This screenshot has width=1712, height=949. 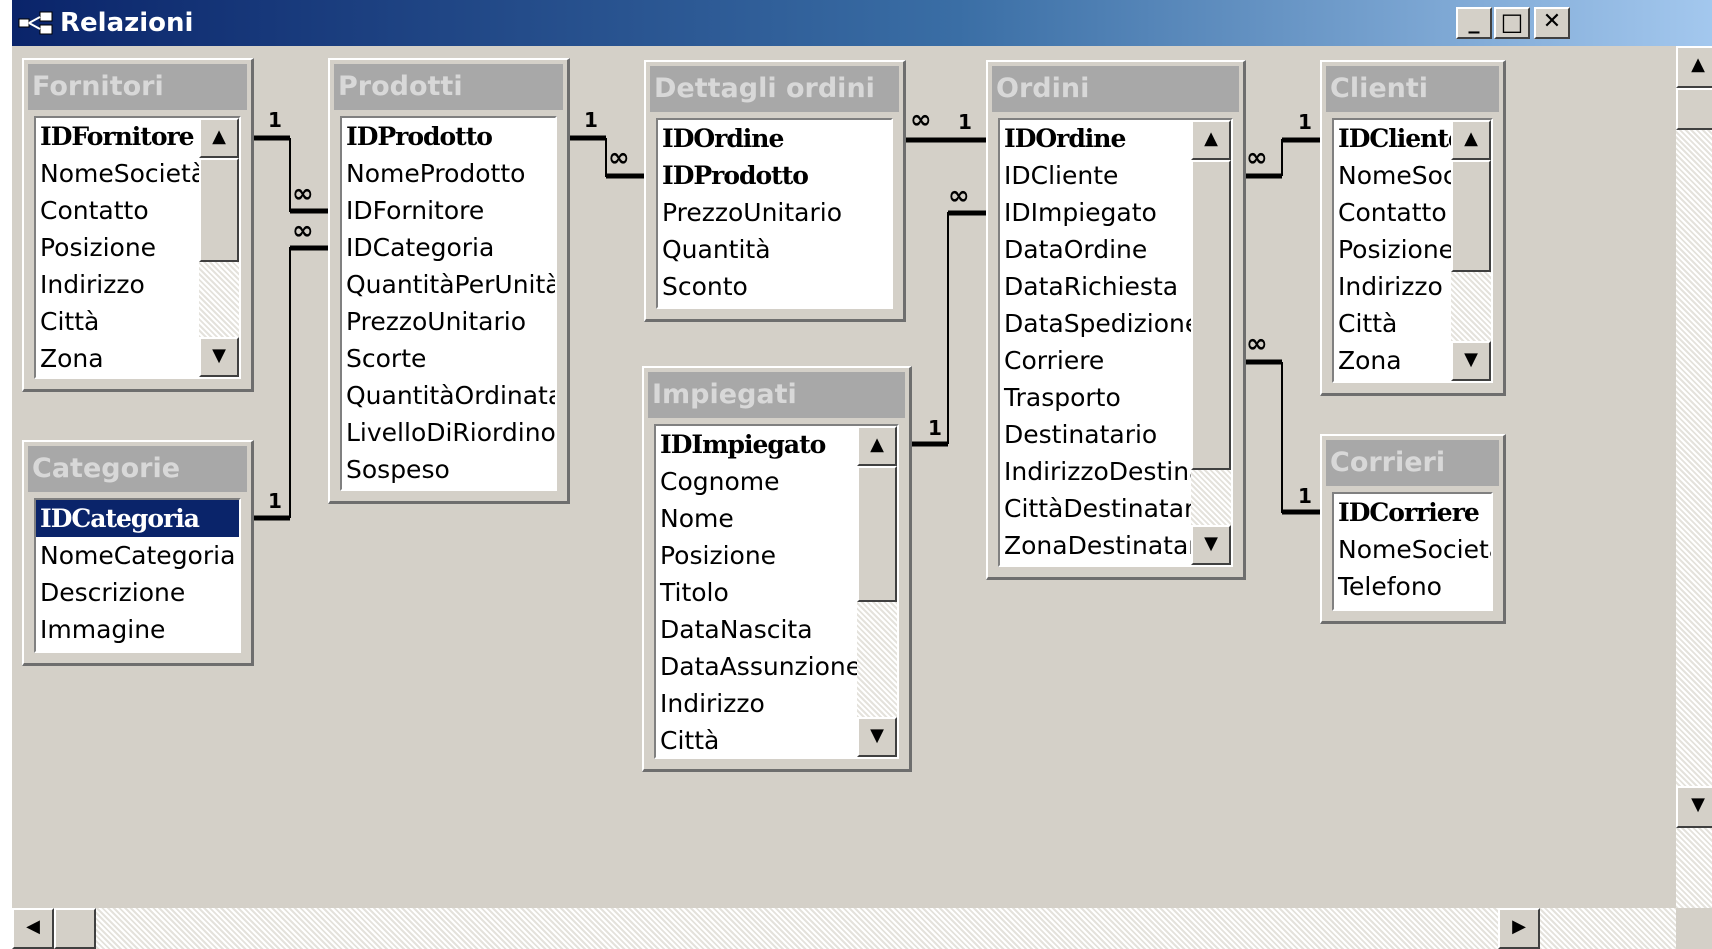 What do you see at coordinates (1412, 89) in the screenshot?
I see `table-title: Clienti` at bounding box center [1412, 89].